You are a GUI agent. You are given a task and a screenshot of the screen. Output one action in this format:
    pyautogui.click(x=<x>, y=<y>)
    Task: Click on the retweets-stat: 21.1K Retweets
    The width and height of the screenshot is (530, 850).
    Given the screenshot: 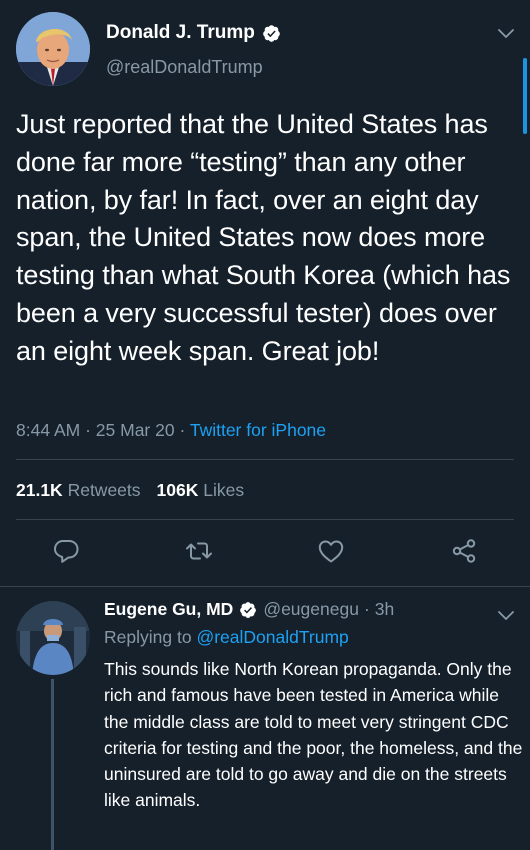 What is the action you would take?
    pyautogui.click(x=78, y=490)
    